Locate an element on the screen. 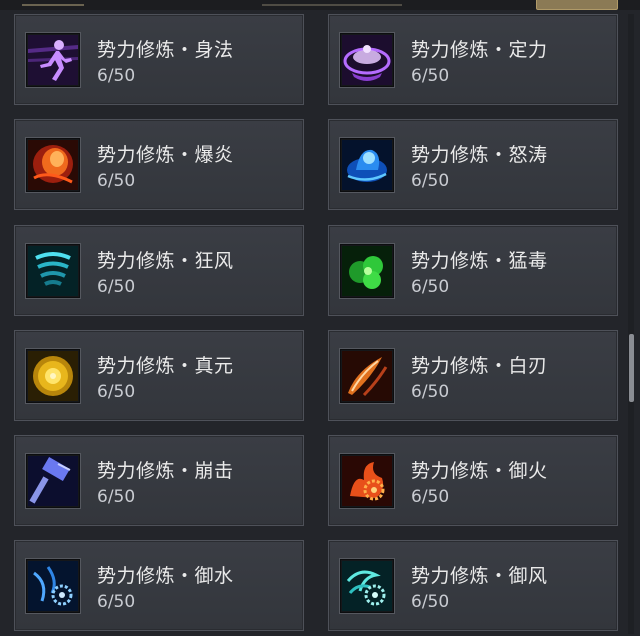 This screenshot has width=640, height=636. blade-slash-icon is located at coordinates (367, 376).